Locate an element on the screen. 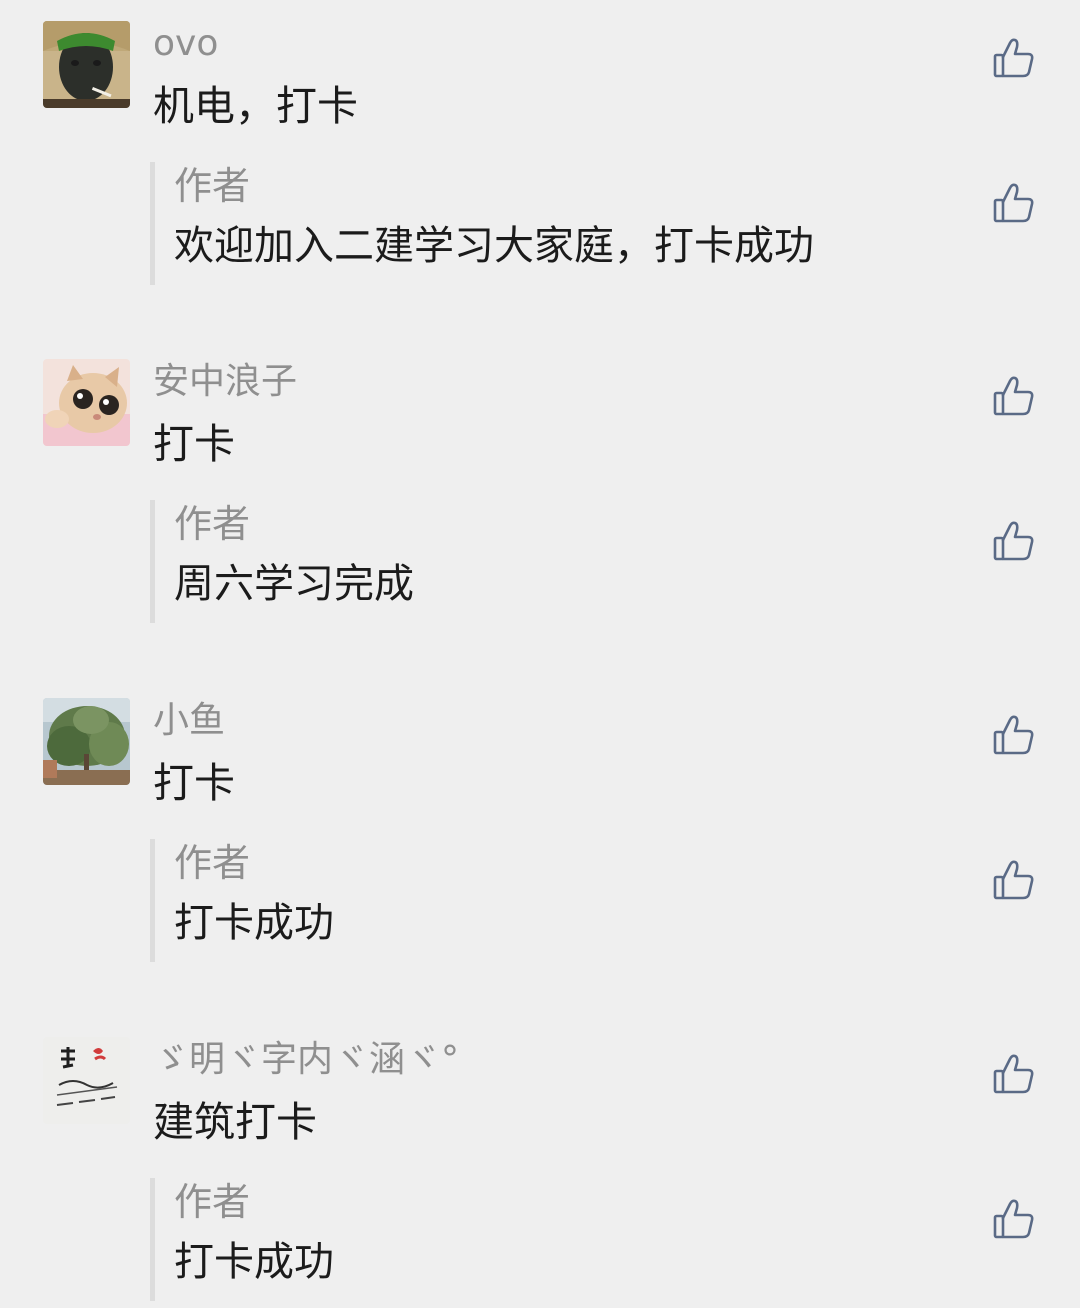 This screenshot has height=1308, width=1080. author-reply: 作者 欢迎加入二建学习大家庭，打卡成功 is located at coordinates (532, 223).